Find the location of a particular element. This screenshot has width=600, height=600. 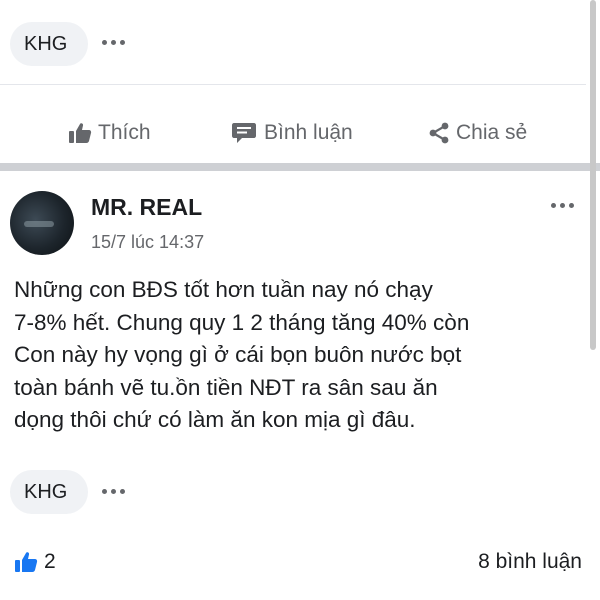

section-separator is located at coordinates (300, 167).